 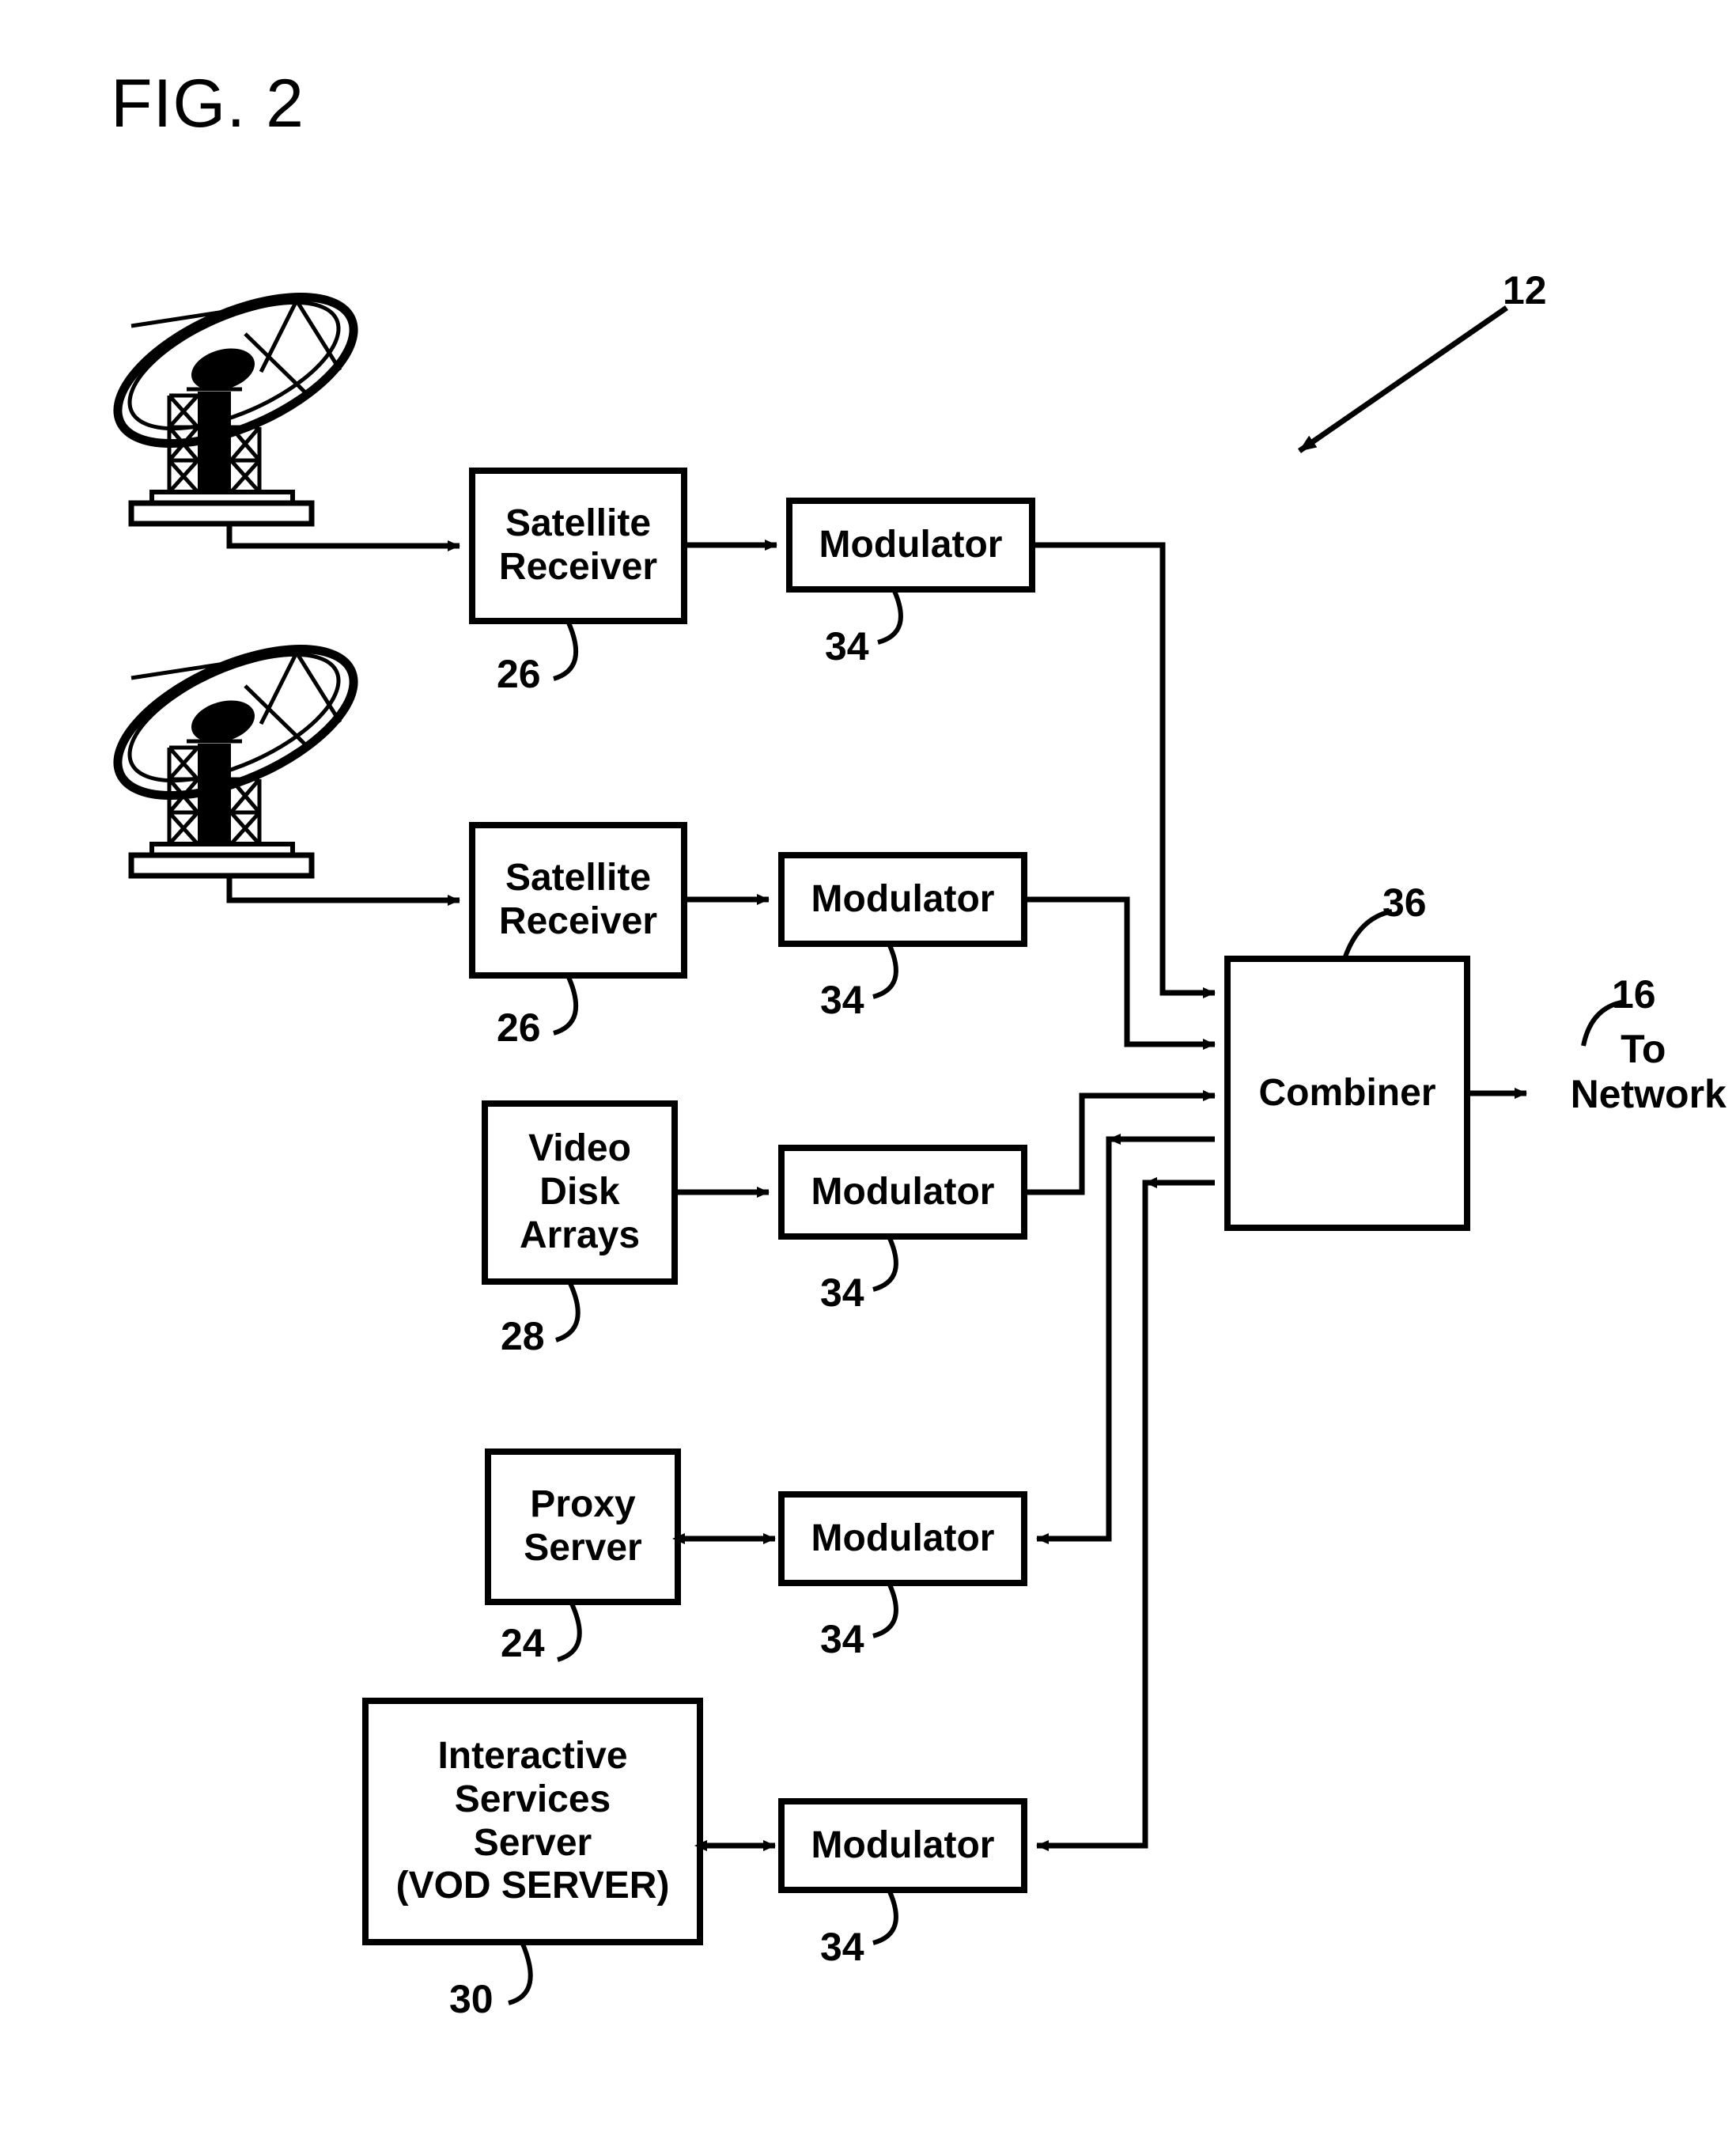 What do you see at coordinates (885, 1609) in the screenshot?
I see `leader-34-d` at bounding box center [885, 1609].